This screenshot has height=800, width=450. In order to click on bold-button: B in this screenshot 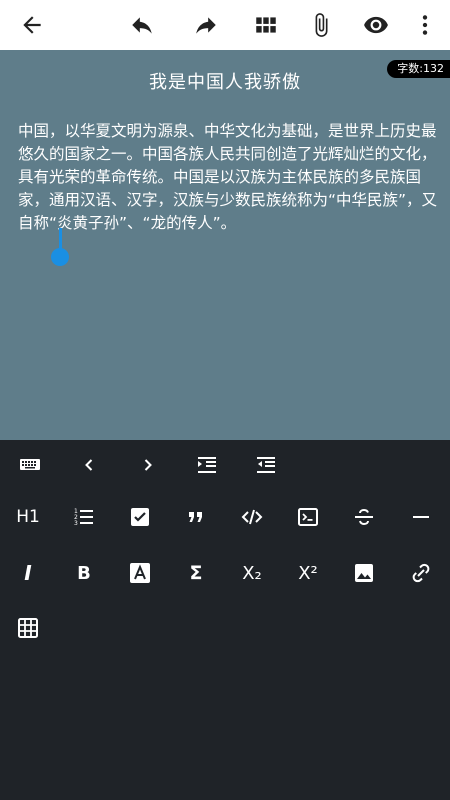, I will do `click(84, 573)`.